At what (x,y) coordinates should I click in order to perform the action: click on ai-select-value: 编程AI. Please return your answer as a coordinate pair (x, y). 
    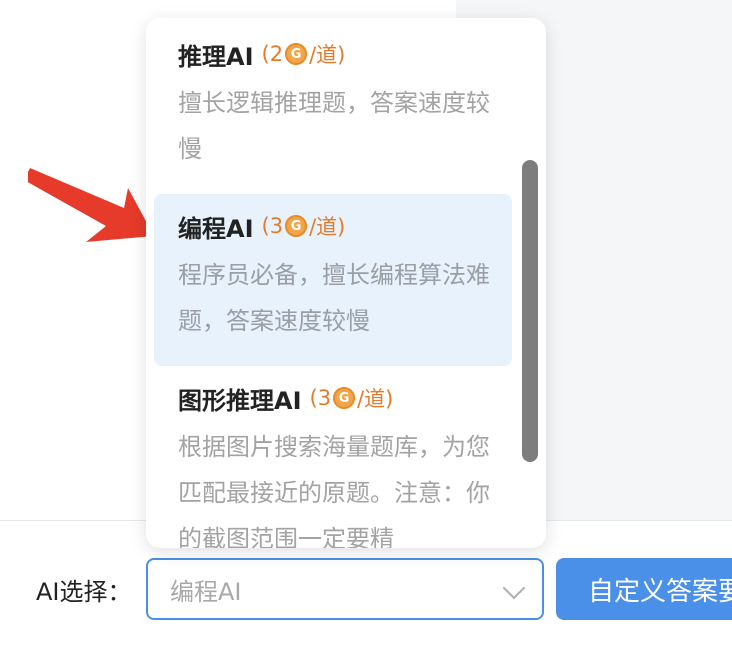
    Looking at the image, I should click on (206, 591).